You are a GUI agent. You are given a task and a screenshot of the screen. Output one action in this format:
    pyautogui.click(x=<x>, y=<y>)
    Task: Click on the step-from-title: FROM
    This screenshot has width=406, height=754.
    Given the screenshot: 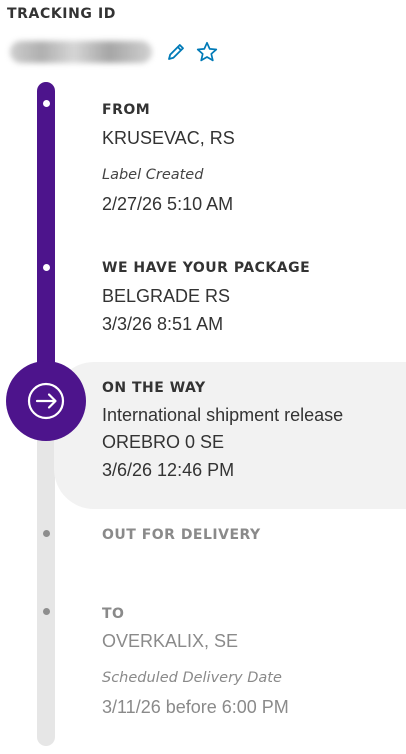 What is the action you would take?
    pyautogui.click(x=126, y=110)
    